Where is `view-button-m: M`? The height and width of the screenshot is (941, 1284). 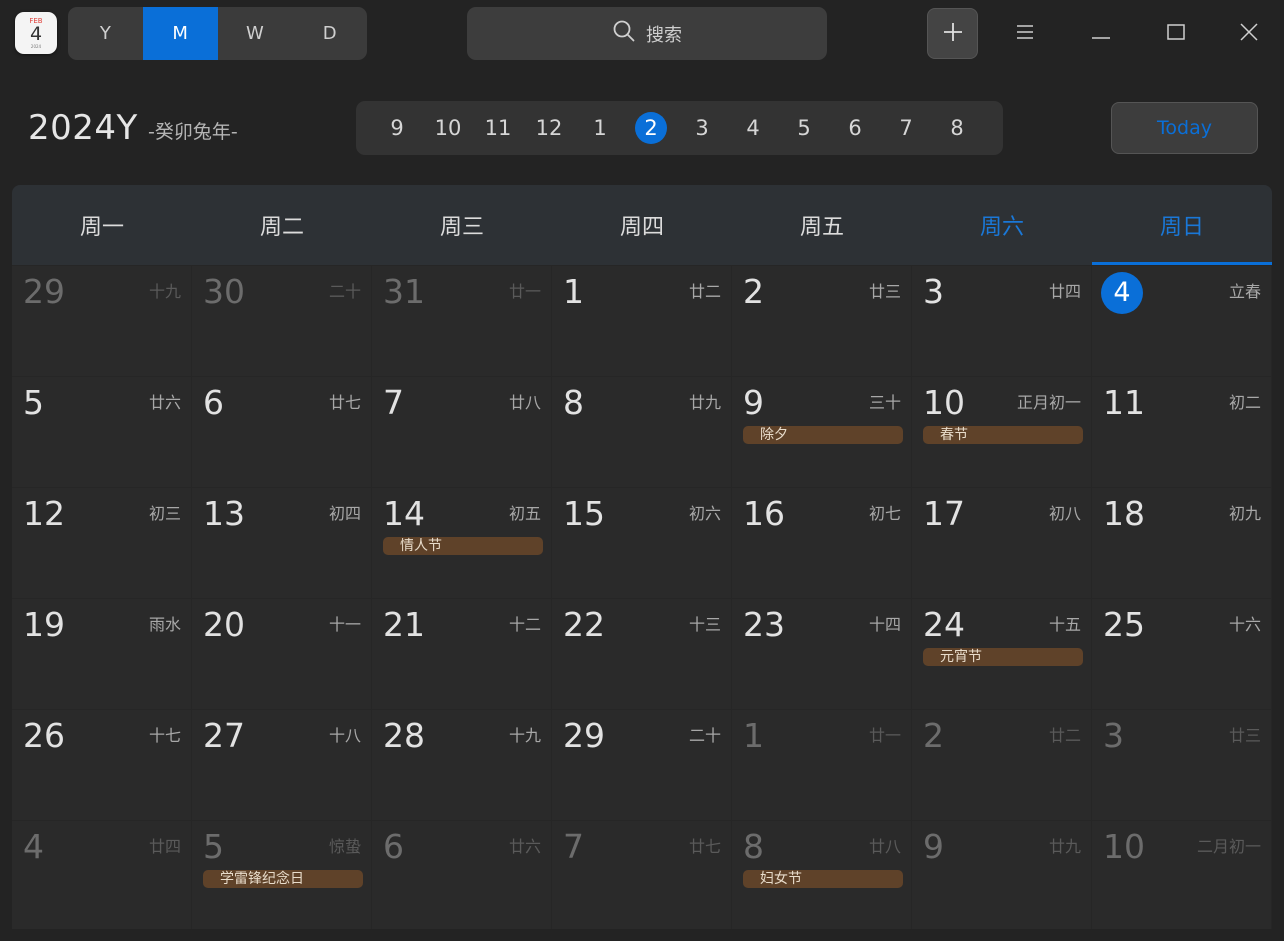 view-button-m: M is located at coordinates (180, 33).